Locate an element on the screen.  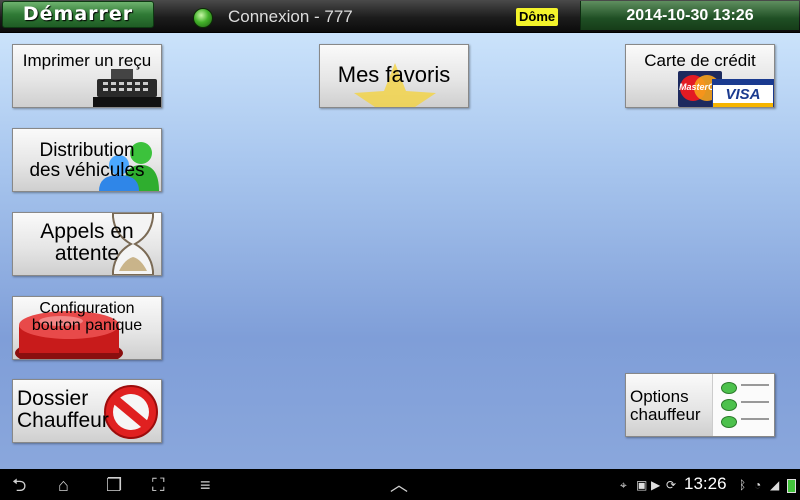
media-icon: ▶ is located at coordinates (656, 485).